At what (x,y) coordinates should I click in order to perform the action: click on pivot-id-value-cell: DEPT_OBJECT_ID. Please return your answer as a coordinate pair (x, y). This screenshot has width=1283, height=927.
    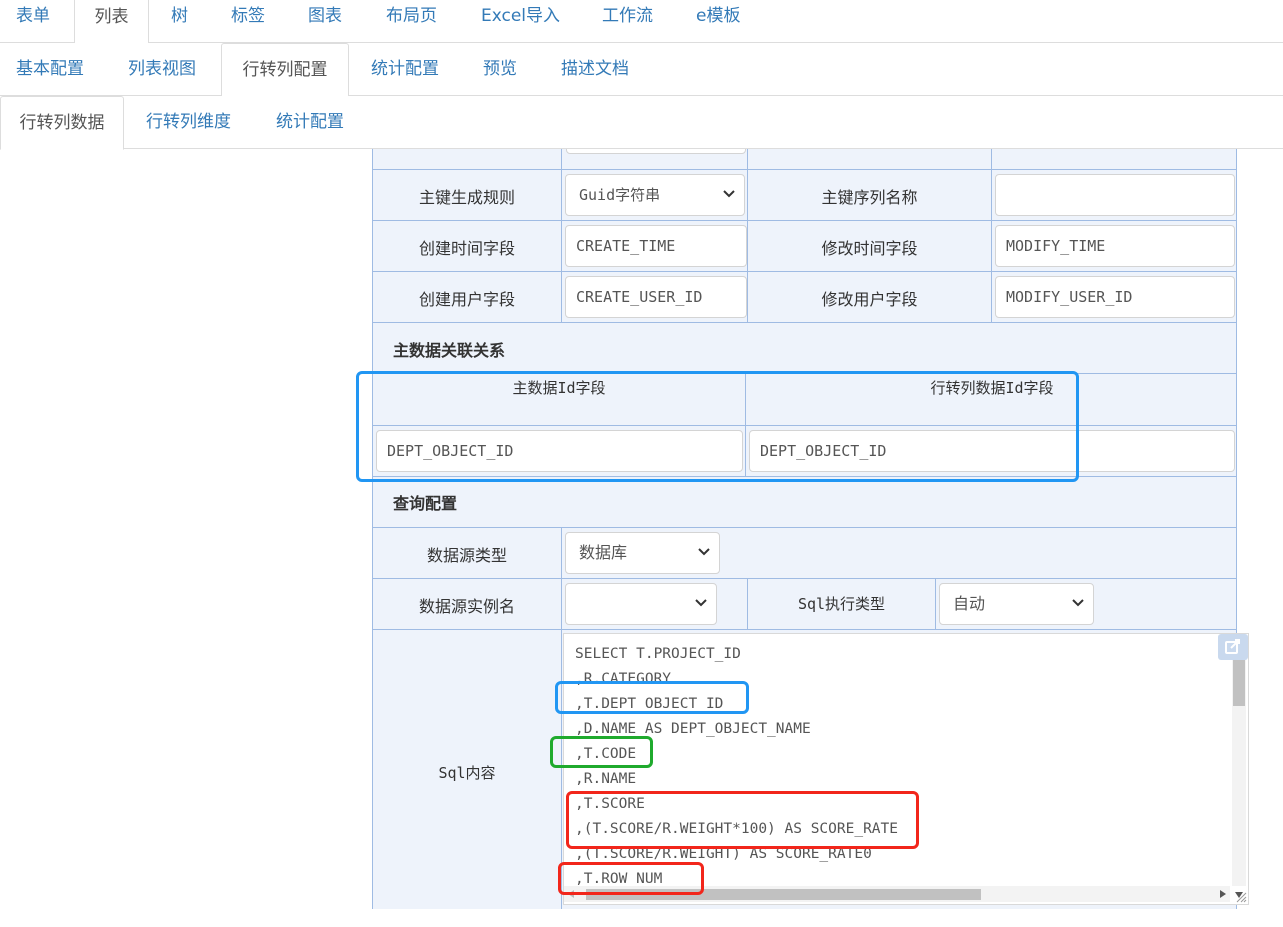
    Looking at the image, I should click on (991, 451).